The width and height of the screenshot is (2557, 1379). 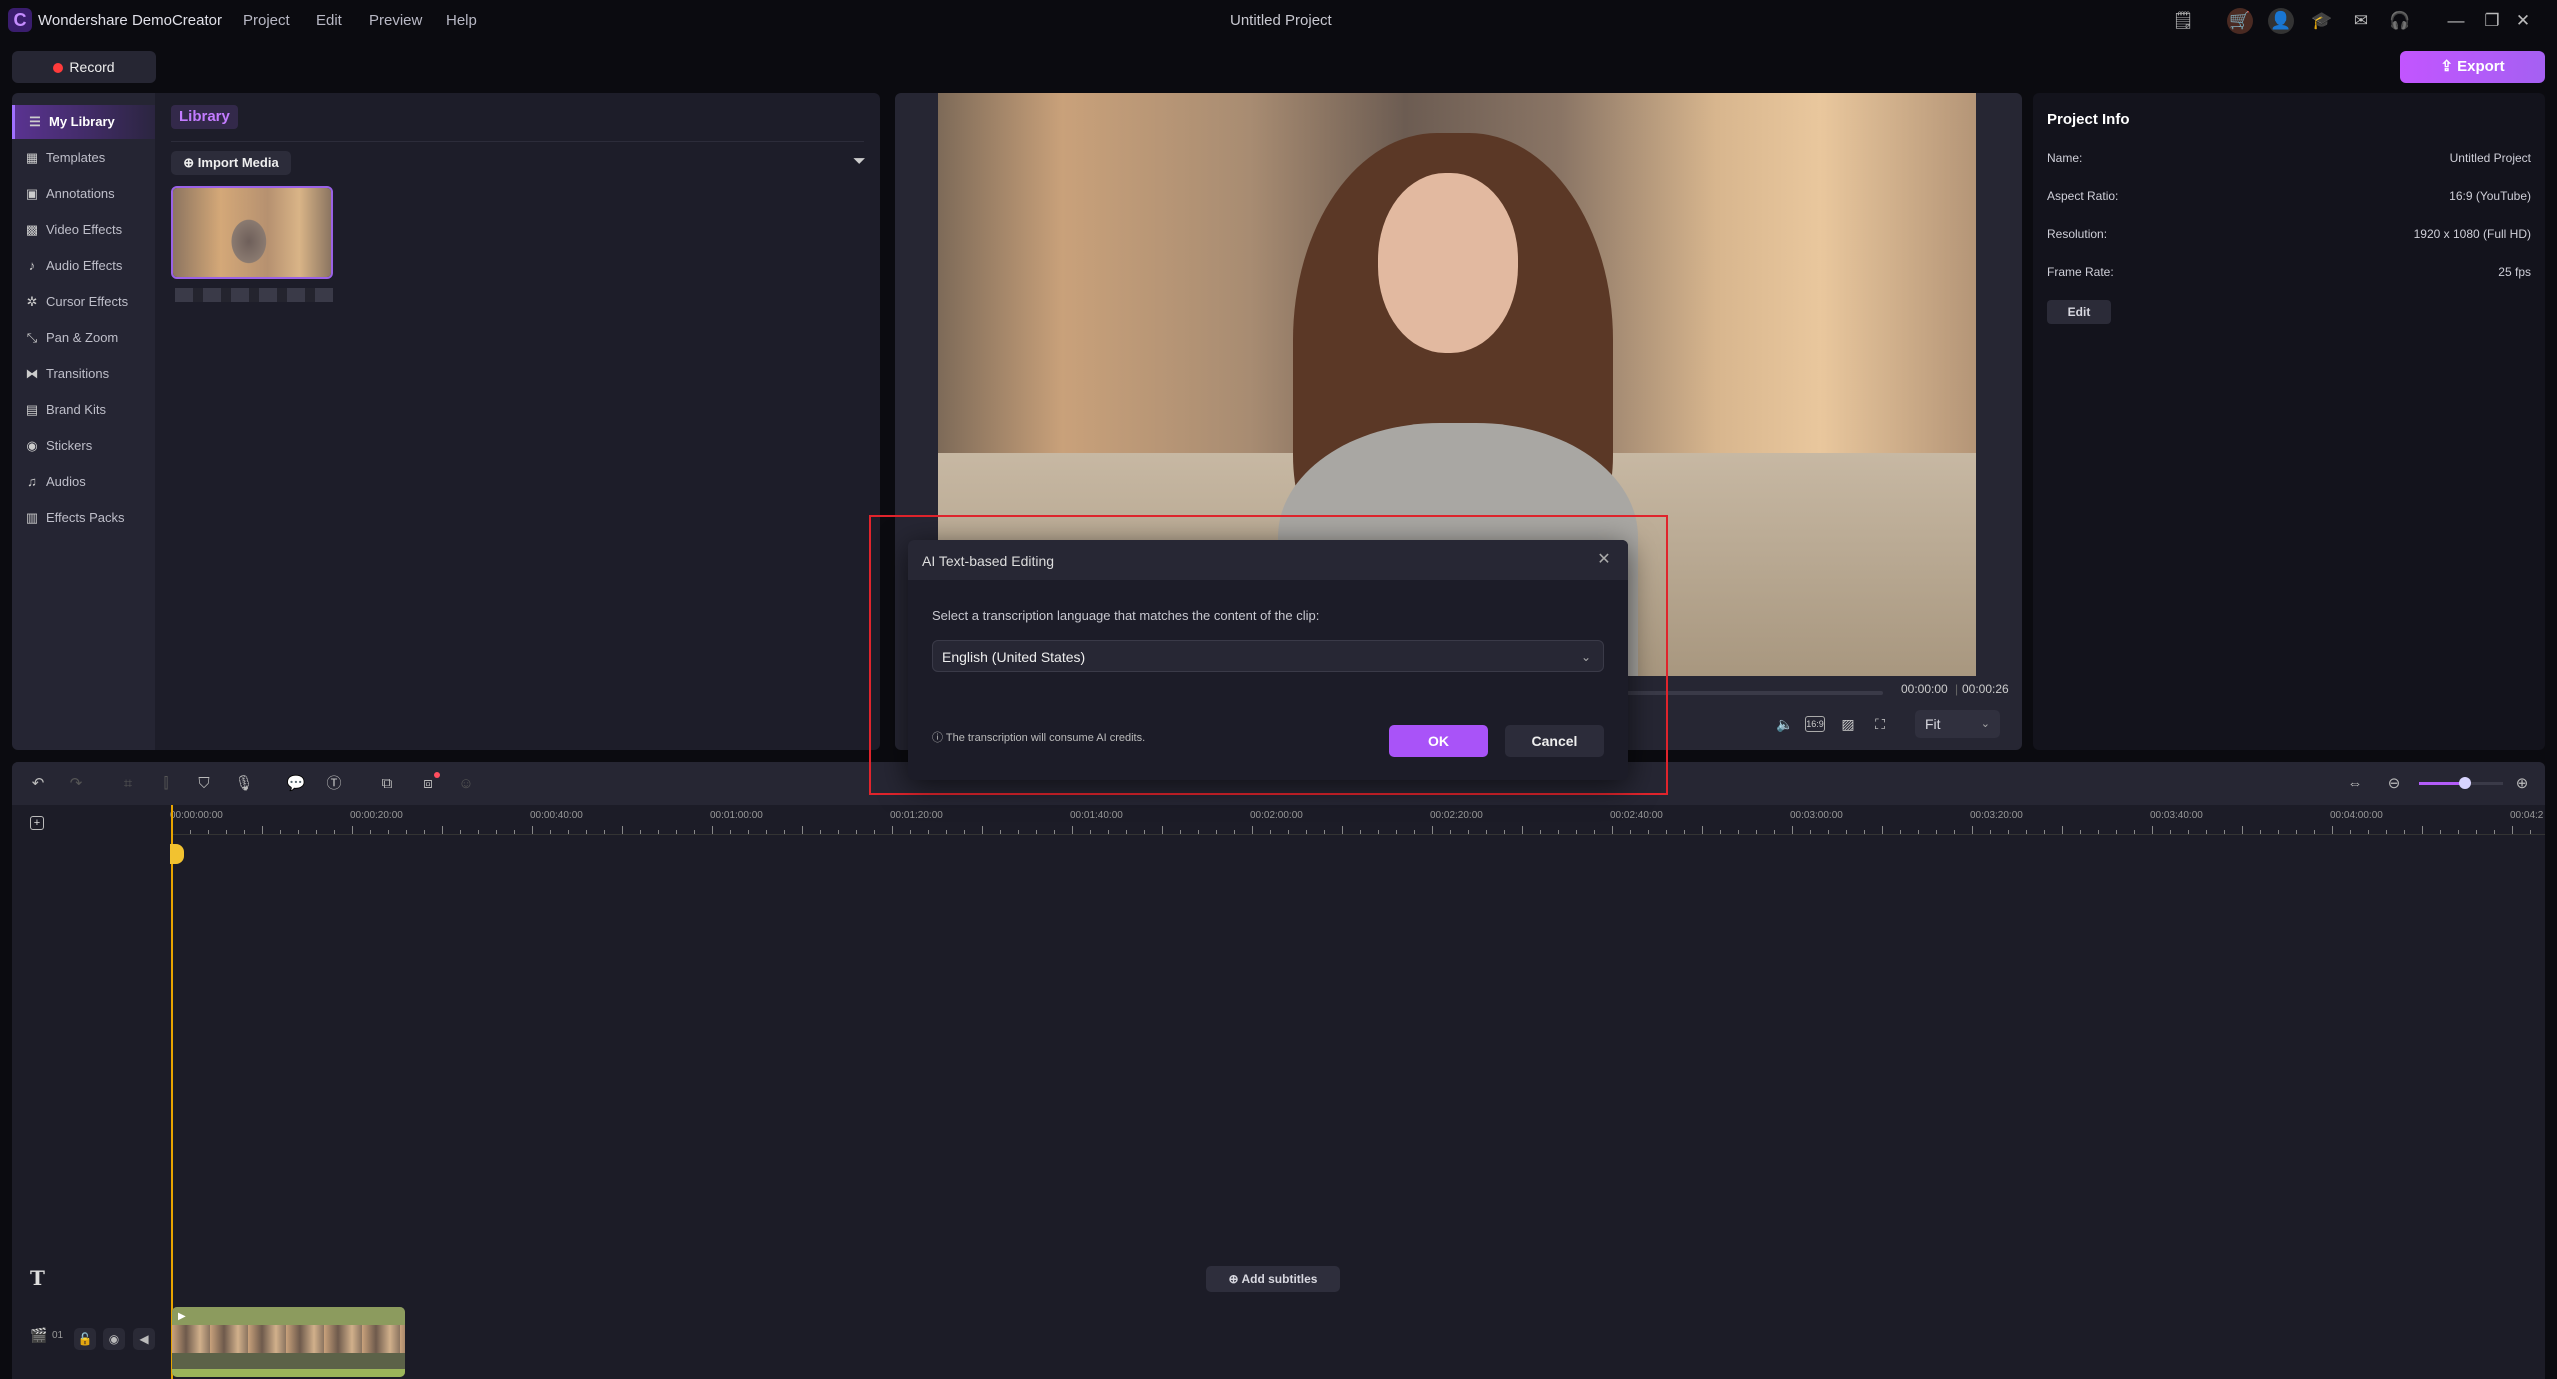 What do you see at coordinates (1268, 656) in the screenshot?
I see `language-select: English (United States) ⌄` at bounding box center [1268, 656].